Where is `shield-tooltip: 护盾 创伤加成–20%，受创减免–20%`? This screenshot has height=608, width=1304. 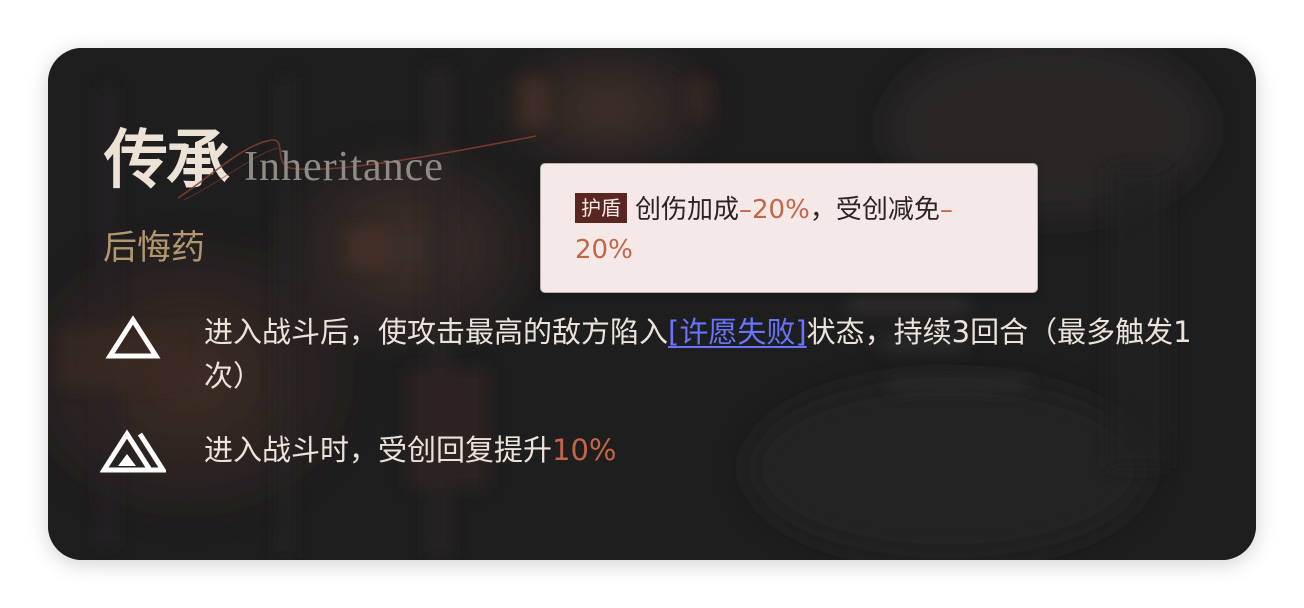 shield-tooltip: 护盾 创伤加成–20%，受创减免–20% is located at coordinates (789, 228).